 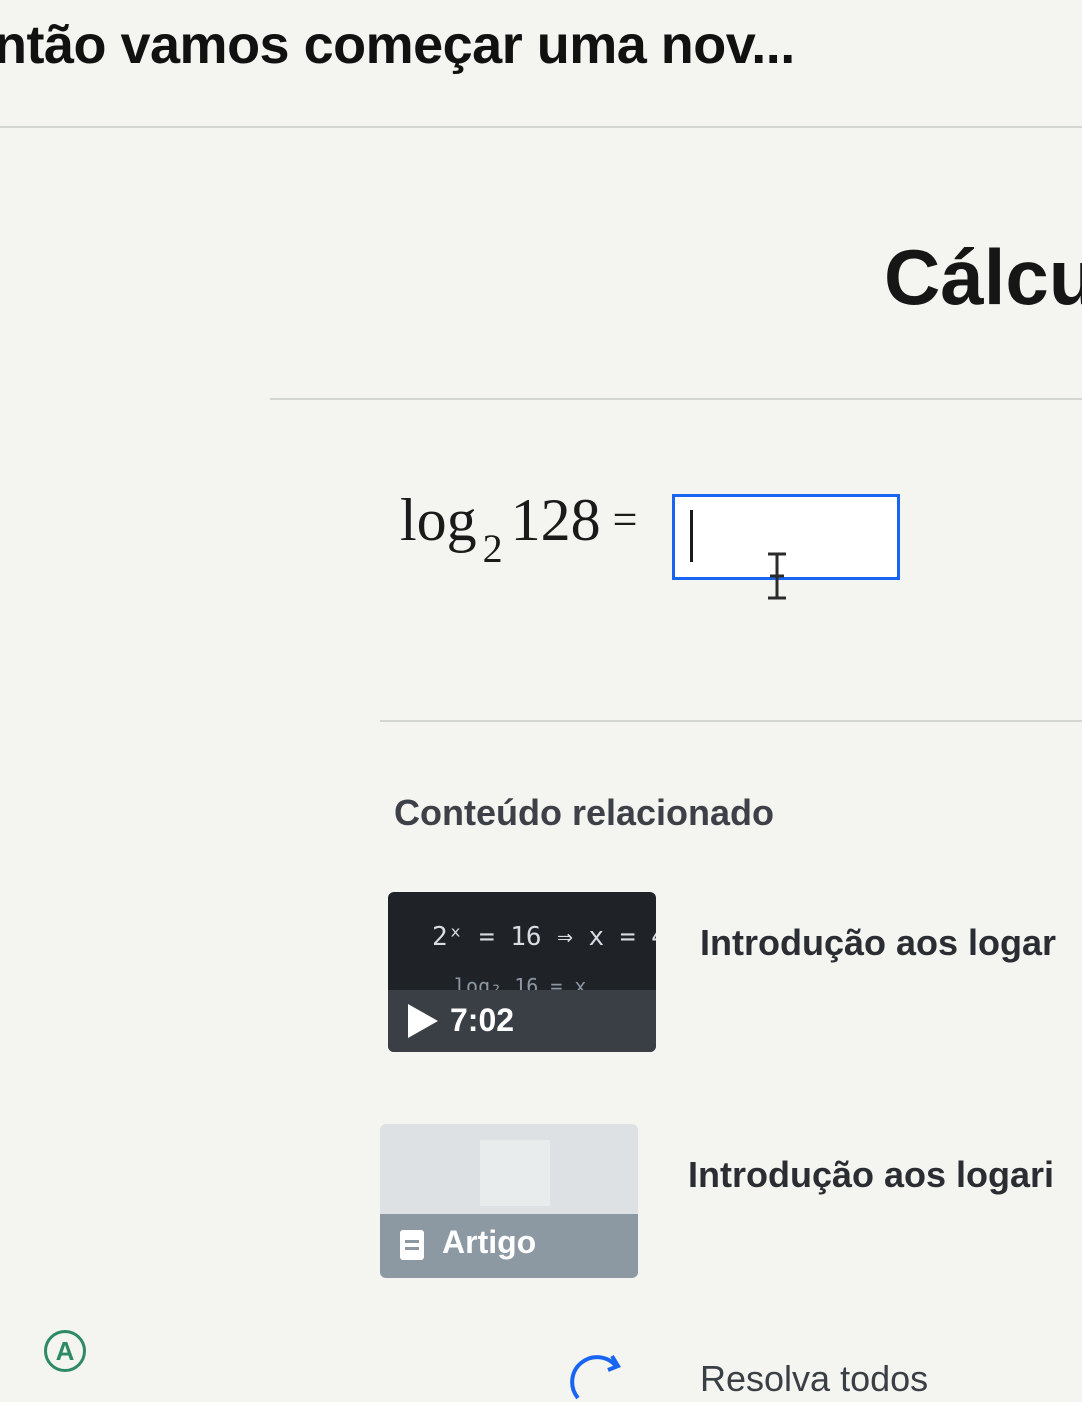 What do you see at coordinates (423, 1021) in the screenshot?
I see `play-icon` at bounding box center [423, 1021].